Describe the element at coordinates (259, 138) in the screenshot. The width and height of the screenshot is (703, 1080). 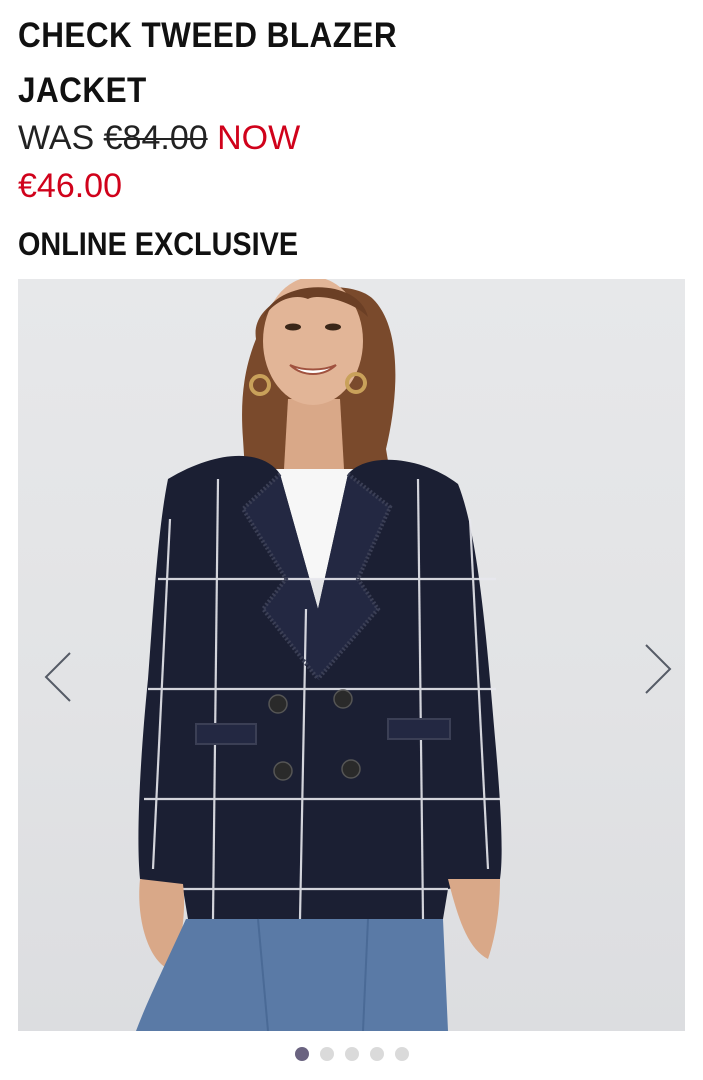
I see `now-label: NOW` at that location.